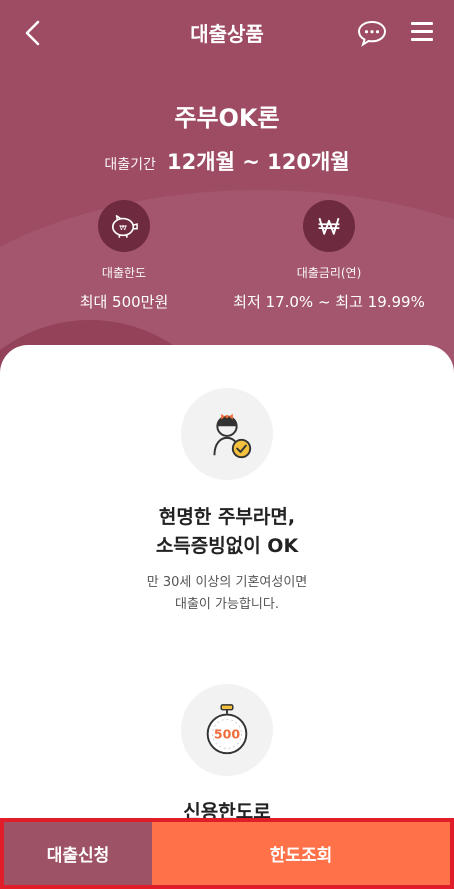 This screenshot has width=454, height=889. I want to click on chat-bubble-icon, so click(372, 33).